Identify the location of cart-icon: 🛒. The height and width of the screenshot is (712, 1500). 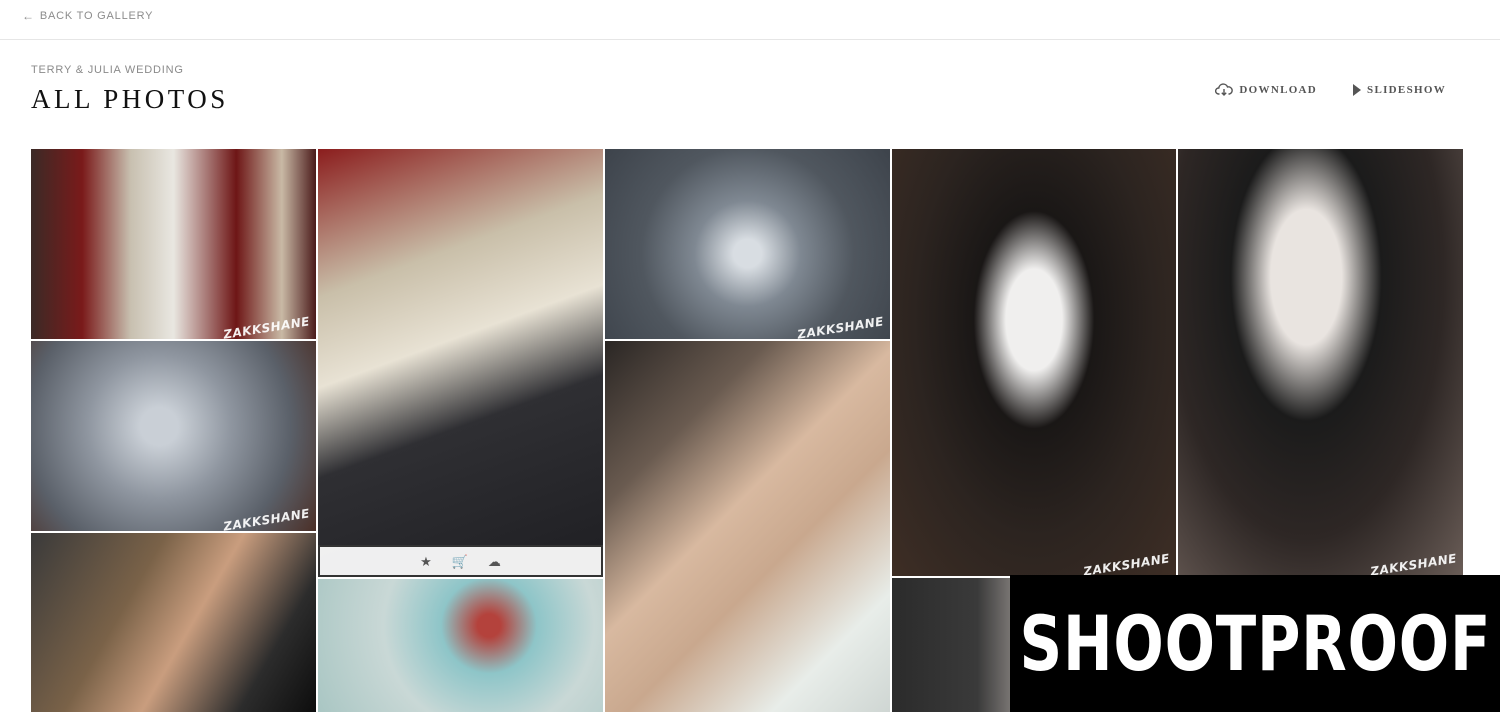
(460, 561).